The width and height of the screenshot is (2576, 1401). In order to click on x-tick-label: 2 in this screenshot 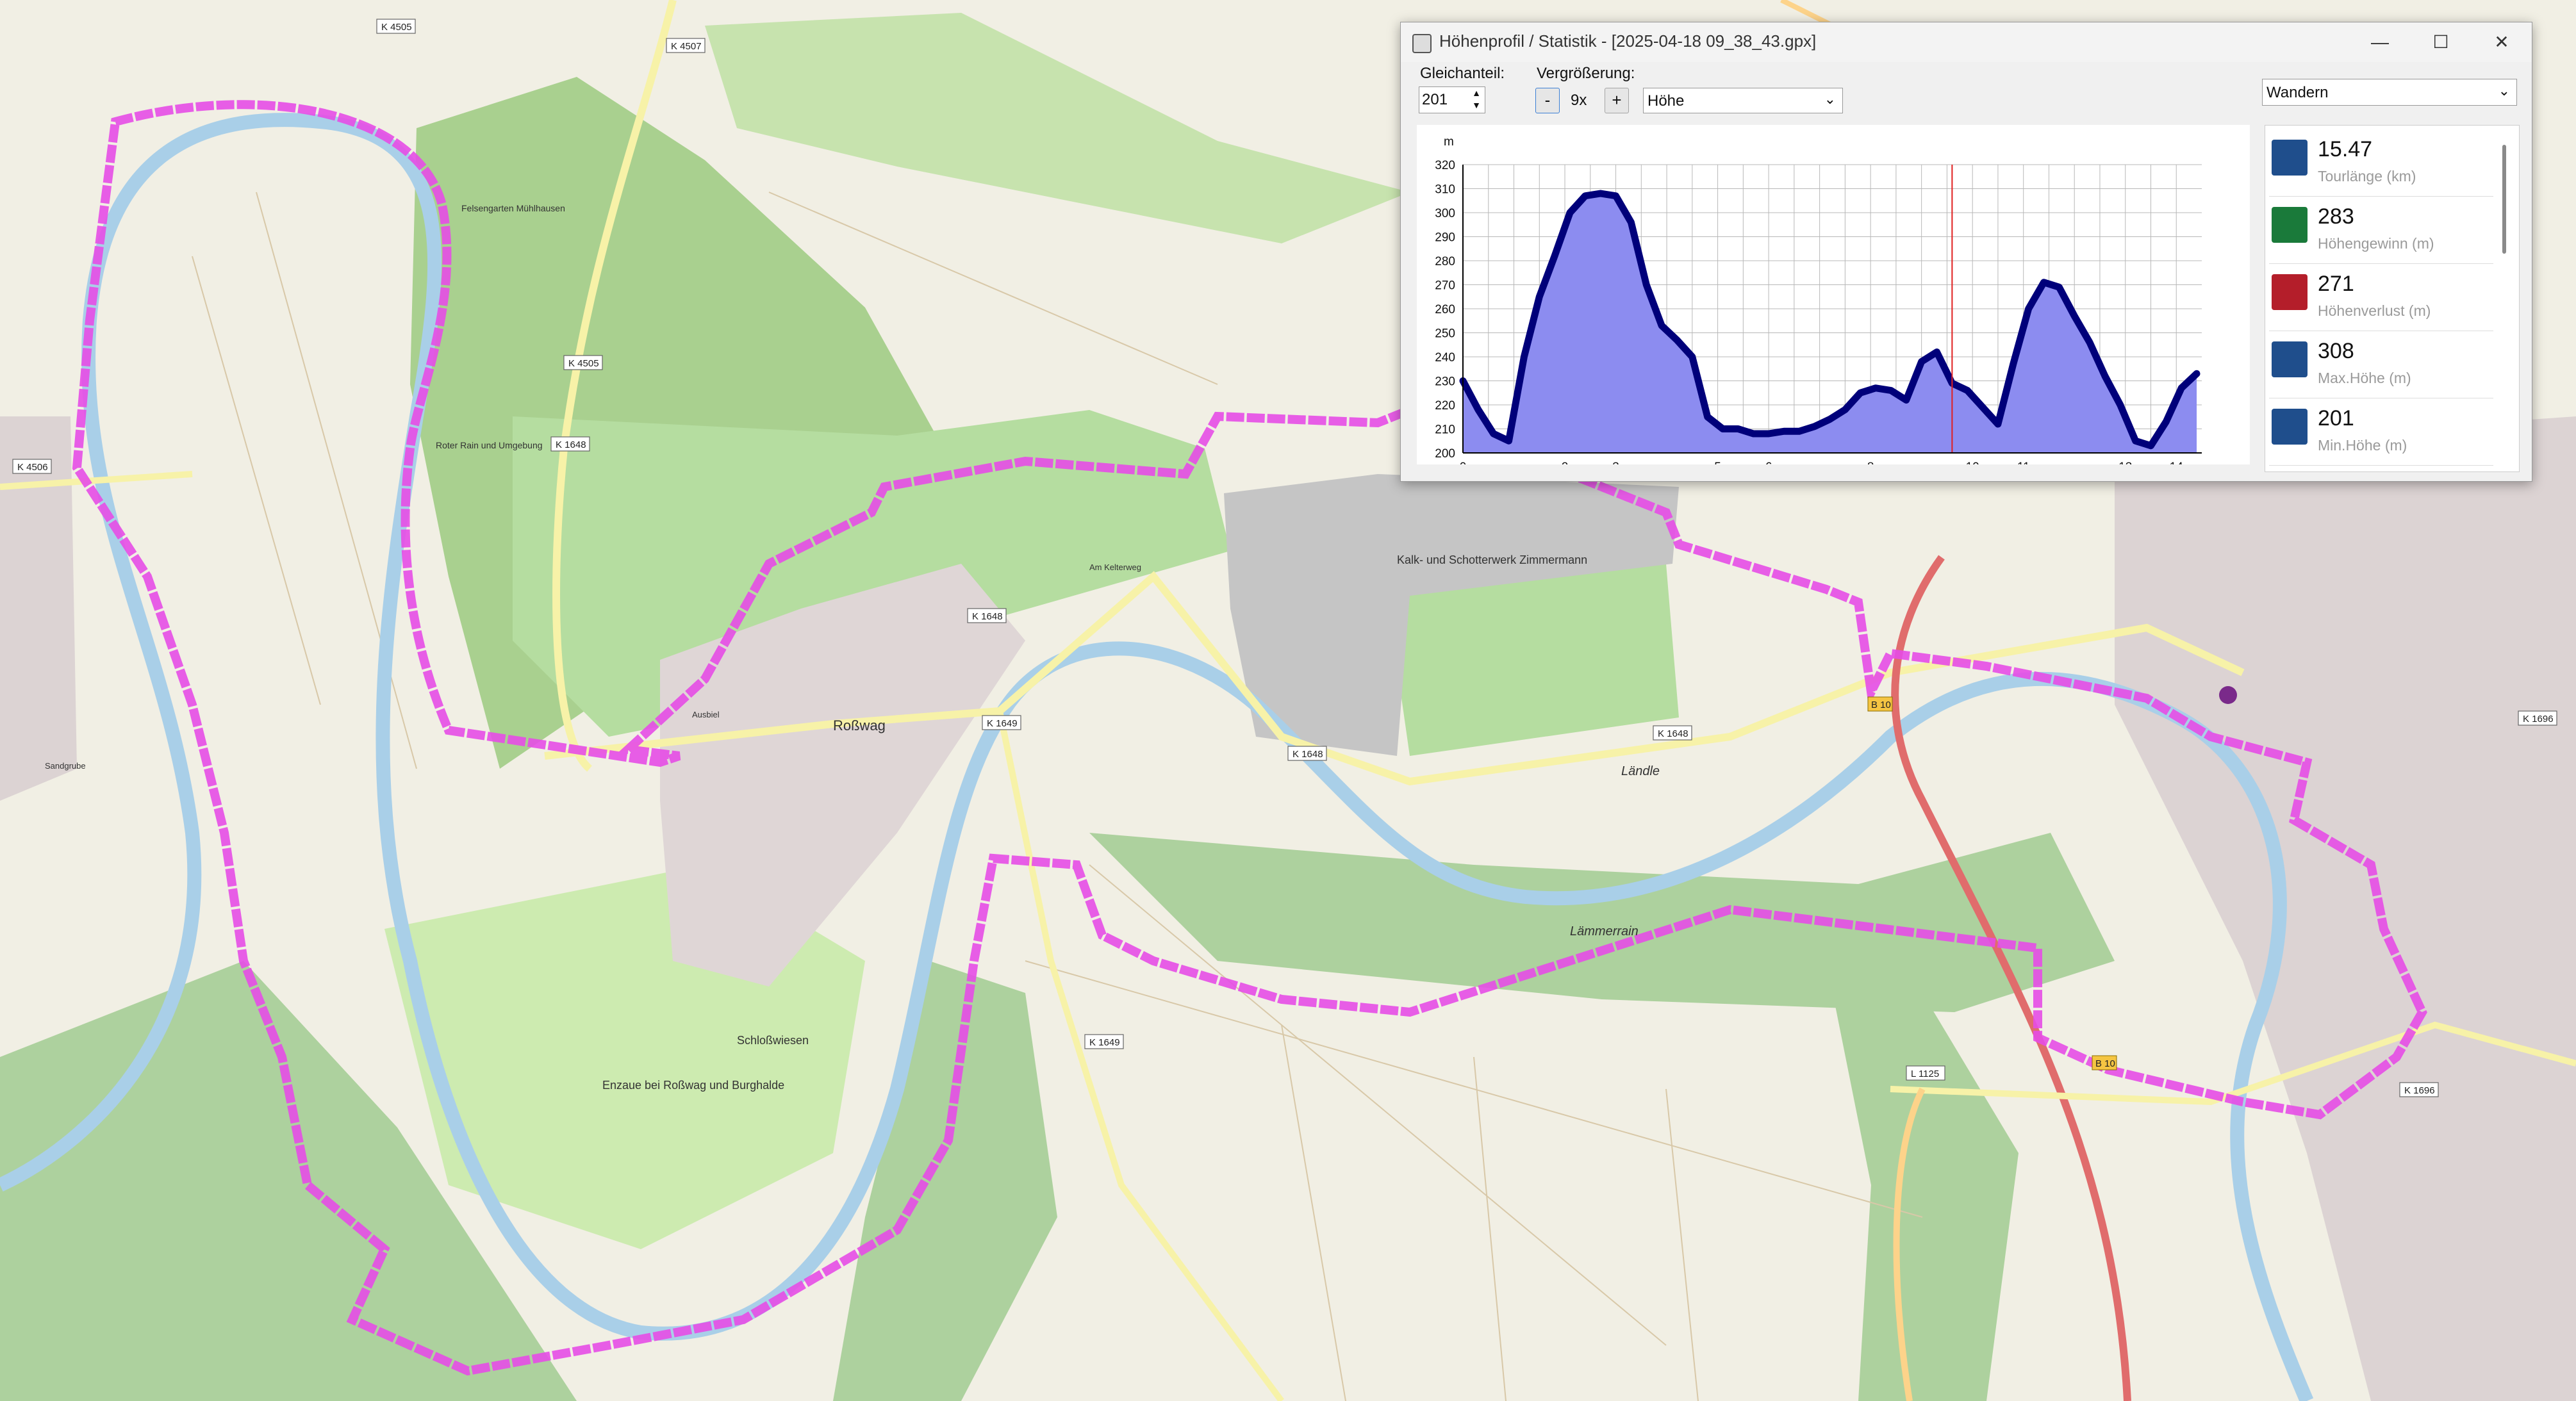, I will do `click(1565, 463)`.